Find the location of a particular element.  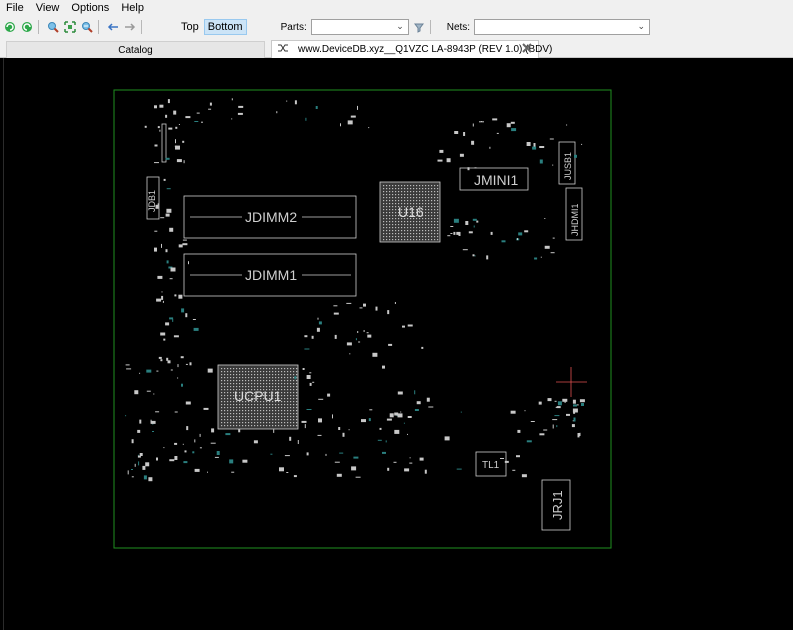

zoom-out-icon is located at coordinates (87, 27).